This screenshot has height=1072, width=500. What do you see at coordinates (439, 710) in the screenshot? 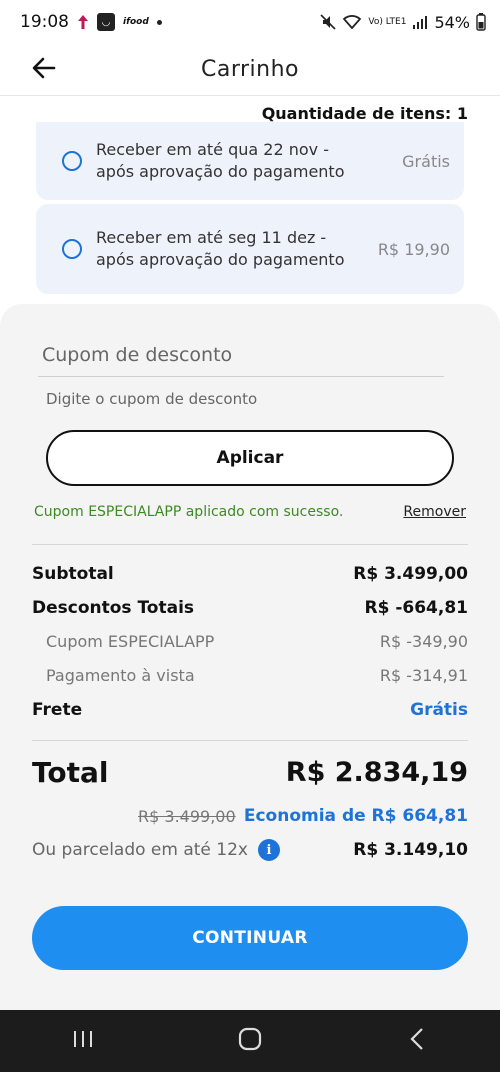
I see `shipping-value: Grátis` at bounding box center [439, 710].